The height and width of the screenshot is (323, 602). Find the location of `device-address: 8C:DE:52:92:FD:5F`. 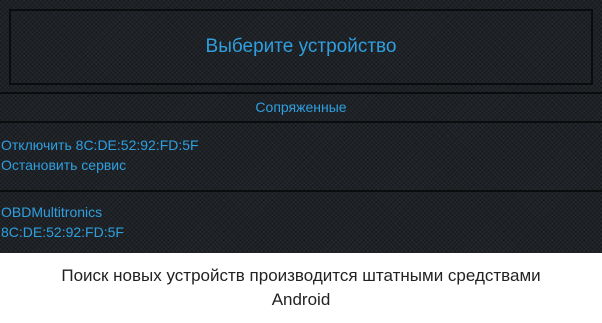

device-address: 8C:DE:52:92:FD:5F is located at coordinates (62, 232).